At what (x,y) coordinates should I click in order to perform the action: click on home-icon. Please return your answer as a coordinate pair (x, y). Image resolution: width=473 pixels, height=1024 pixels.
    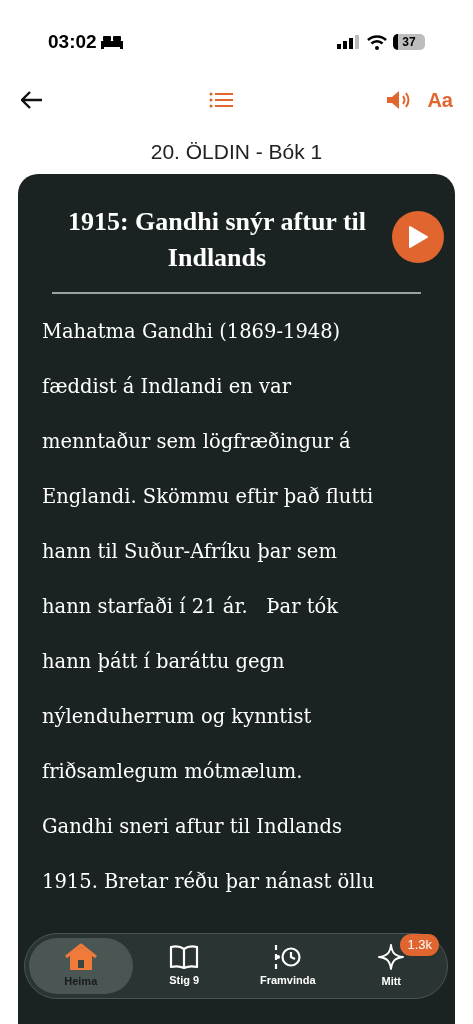
    Looking at the image, I should click on (80, 956).